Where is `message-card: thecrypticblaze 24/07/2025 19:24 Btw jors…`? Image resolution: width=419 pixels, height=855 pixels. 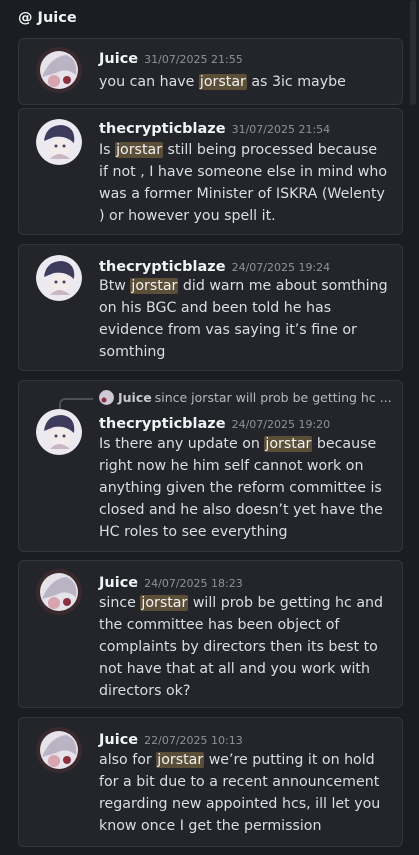 message-card: thecrypticblaze 24/07/2025 19:24 Btw jors… is located at coordinates (210, 307).